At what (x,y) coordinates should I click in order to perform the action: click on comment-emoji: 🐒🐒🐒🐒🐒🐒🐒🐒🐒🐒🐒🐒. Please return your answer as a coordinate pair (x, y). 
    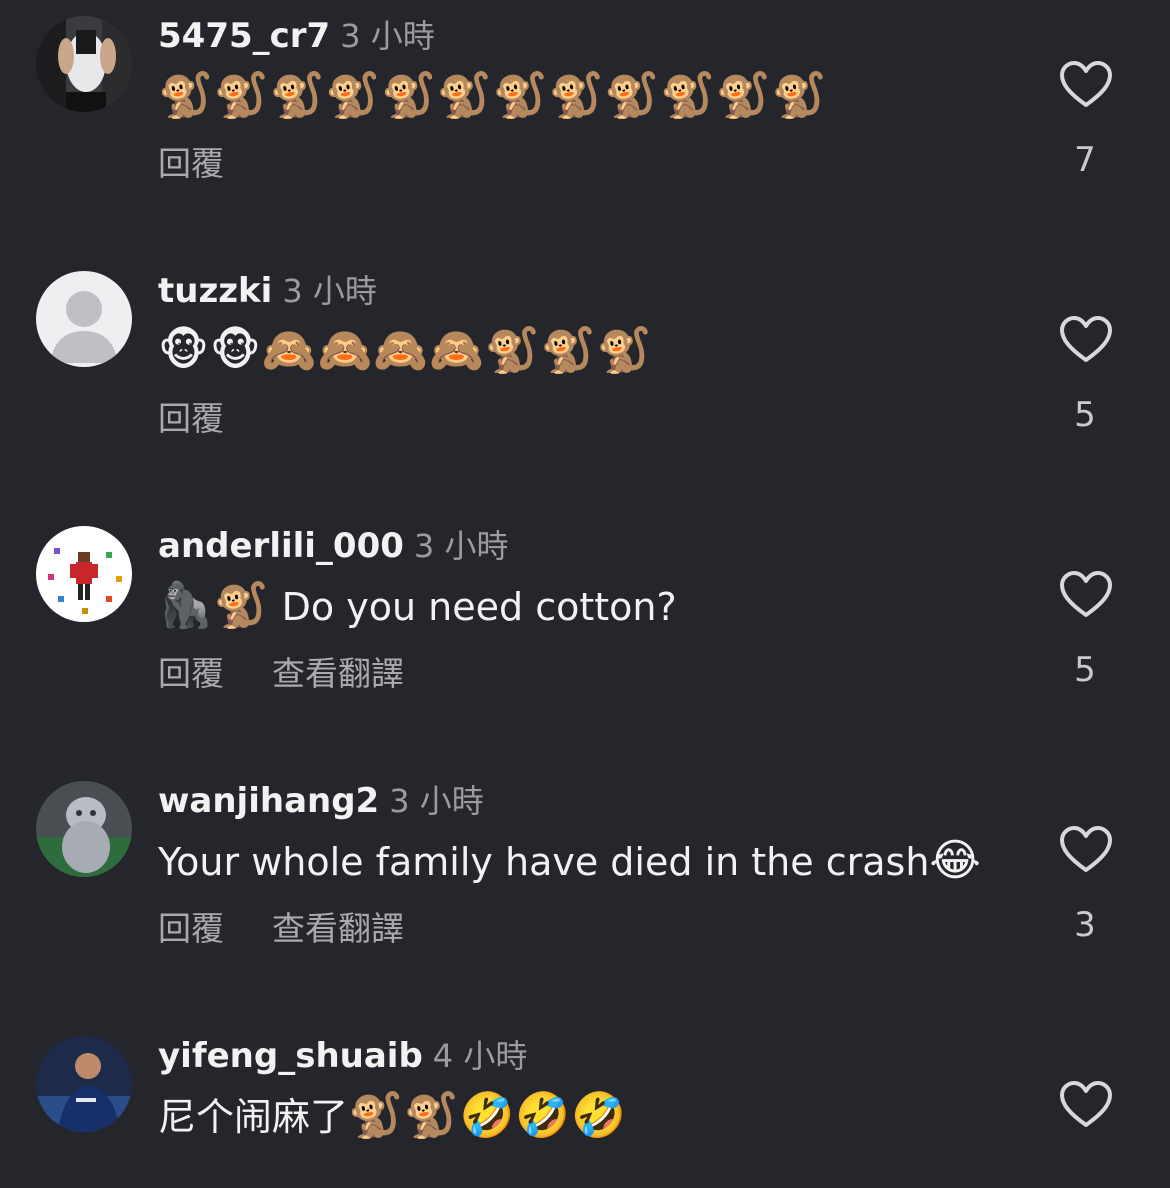
    Looking at the image, I should click on (493, 95).